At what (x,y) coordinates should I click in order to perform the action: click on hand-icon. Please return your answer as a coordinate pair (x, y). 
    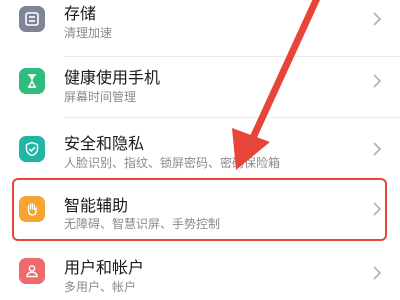
    Looking at the image, I should click on (32, 209).